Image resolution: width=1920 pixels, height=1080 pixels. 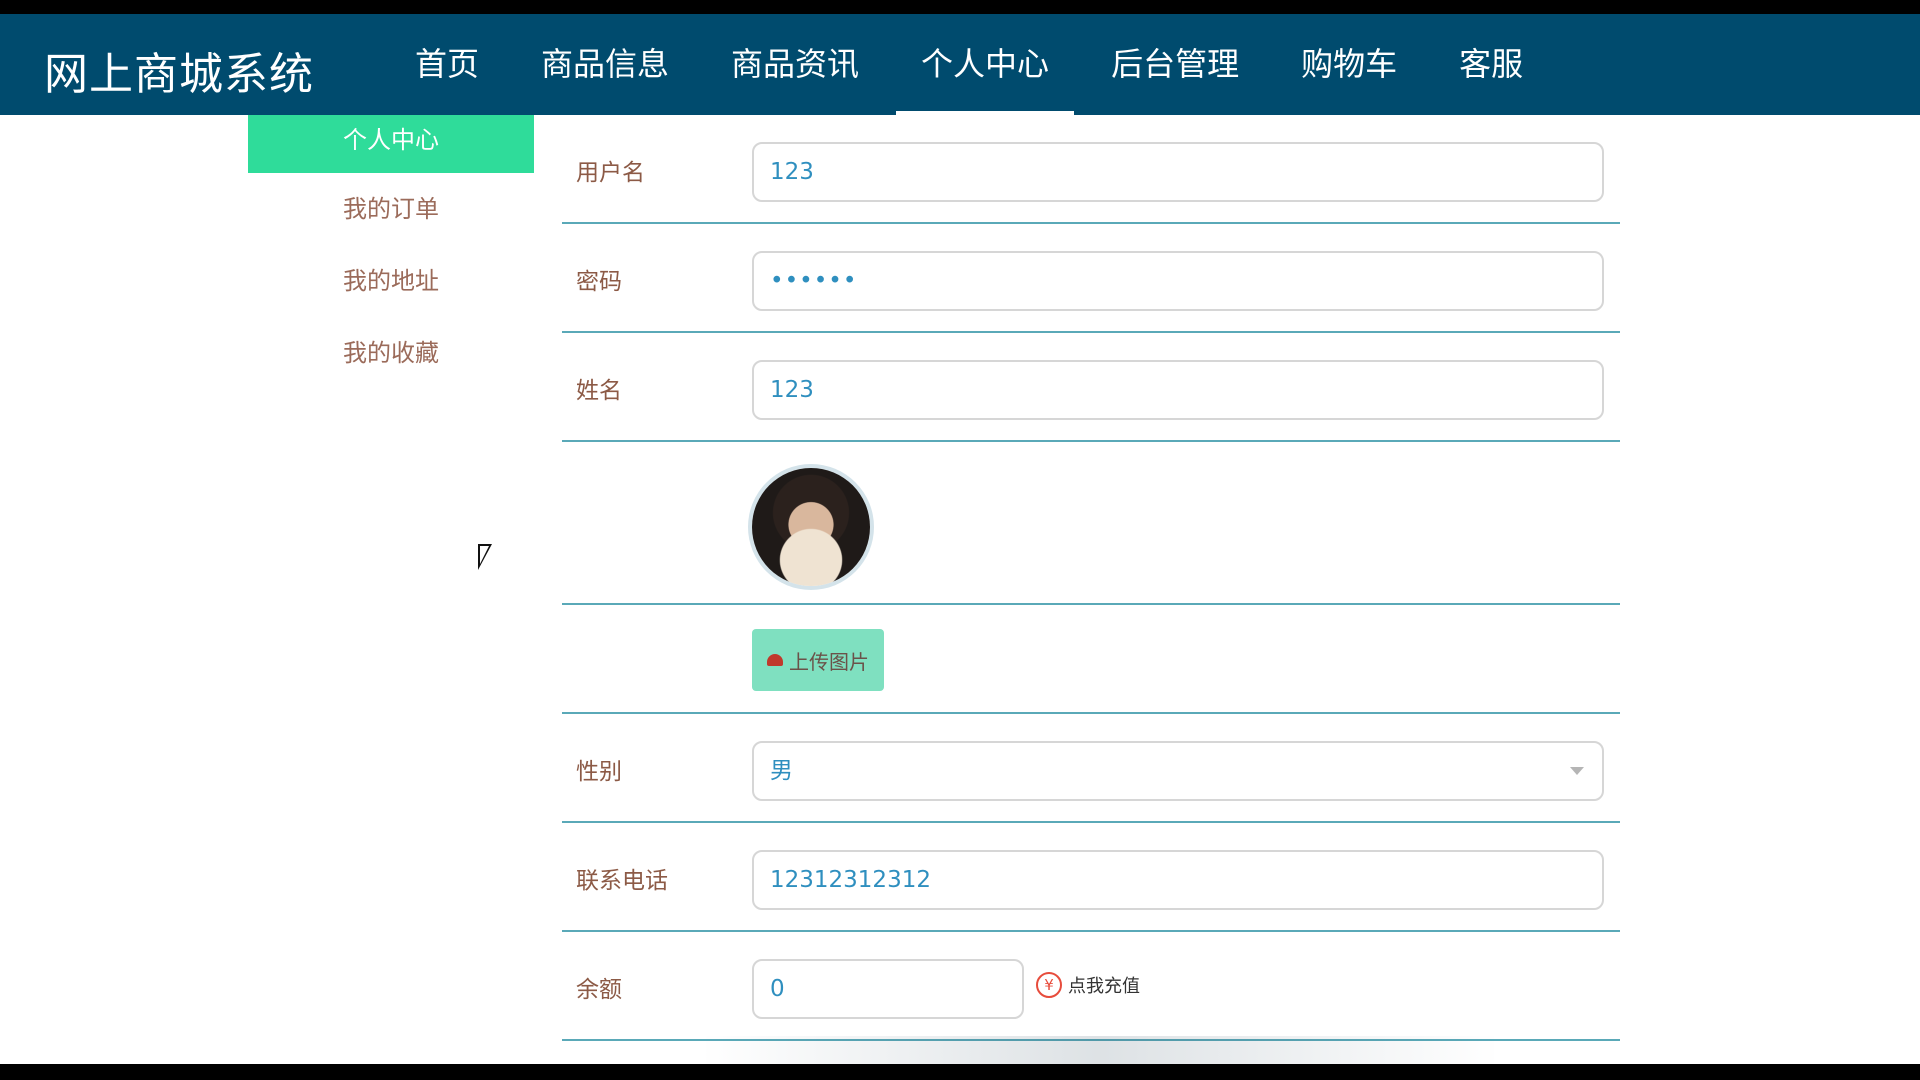 I want to click on sidebar-item-personal-center: 个人中心, so click(x=391, y=144).